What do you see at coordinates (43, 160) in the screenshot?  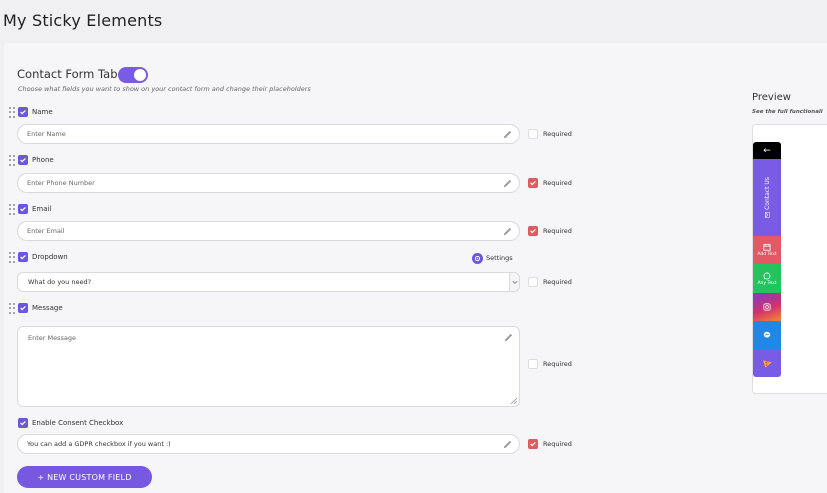 I see `field-phone-label: Phone` at bounding box center [43, 160].